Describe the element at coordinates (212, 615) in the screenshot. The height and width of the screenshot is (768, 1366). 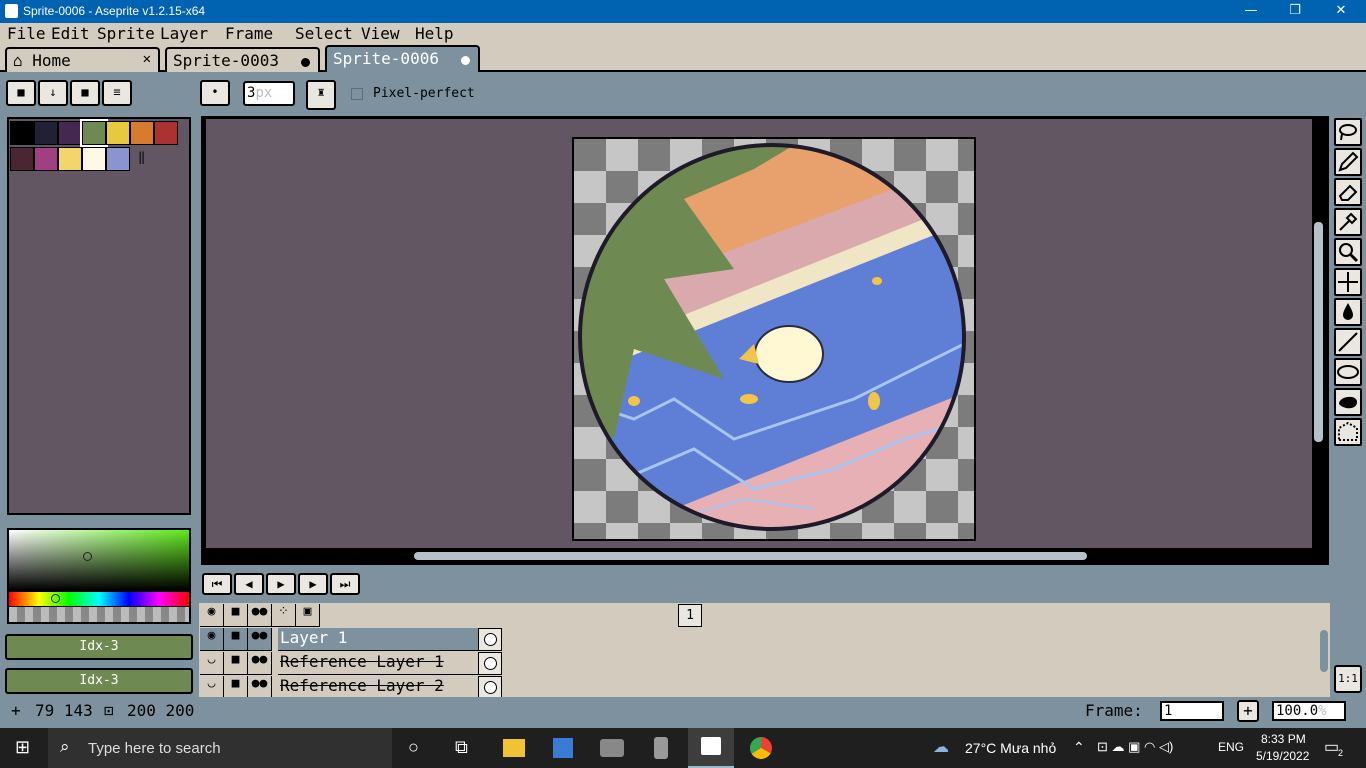
I see `visibility-header-icon: ◉` at that location.